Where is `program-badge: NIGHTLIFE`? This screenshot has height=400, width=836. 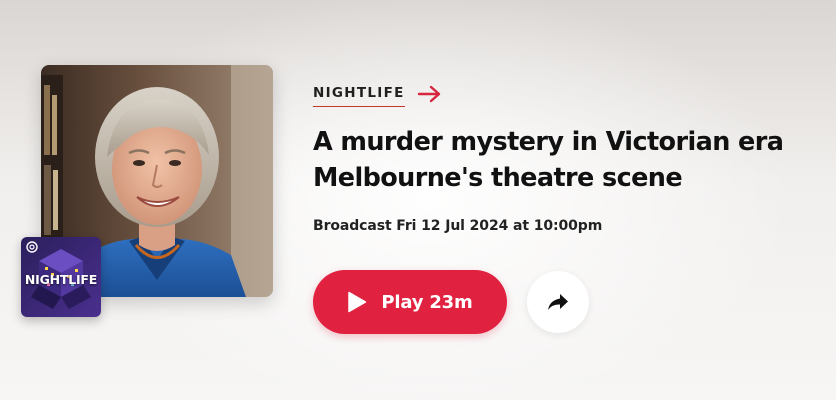
program-badge: NIGHTLIFE is located at coordinates (61, 277).